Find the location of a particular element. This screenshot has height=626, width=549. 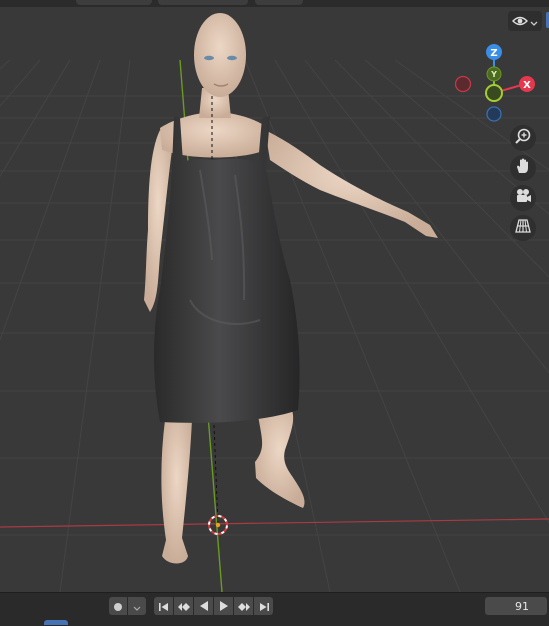

play-icon is located at coordinates (224, 606).